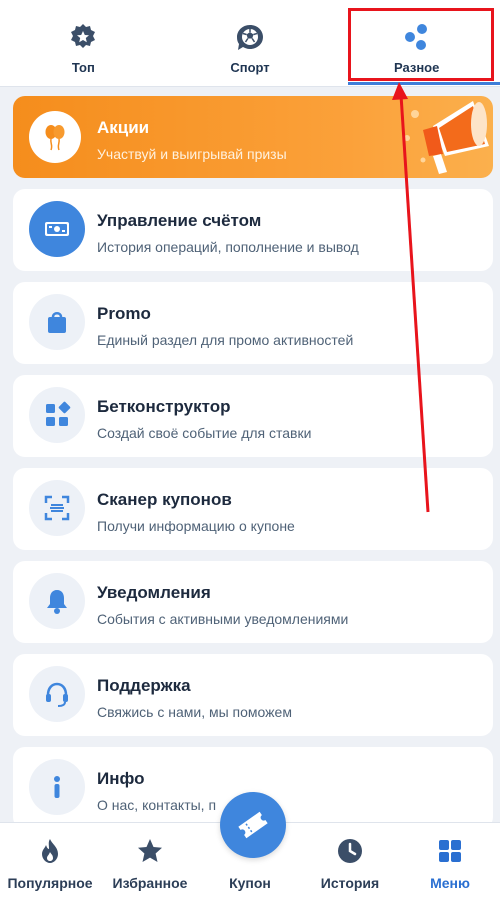 The width and height of the screenshot is (500, 901). I want to click on menu-item-title: Сканер купонов, so click(164, 499).